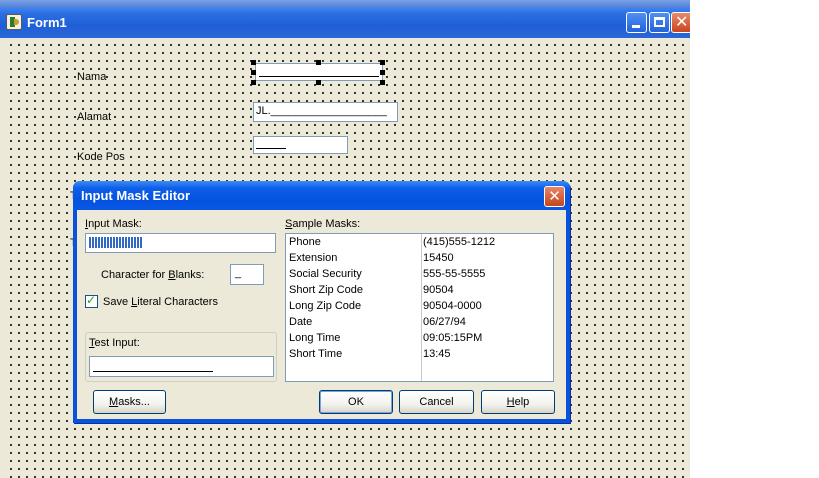  I want to click on save-literal-label: Save Literal Characters, so click(160, 302).